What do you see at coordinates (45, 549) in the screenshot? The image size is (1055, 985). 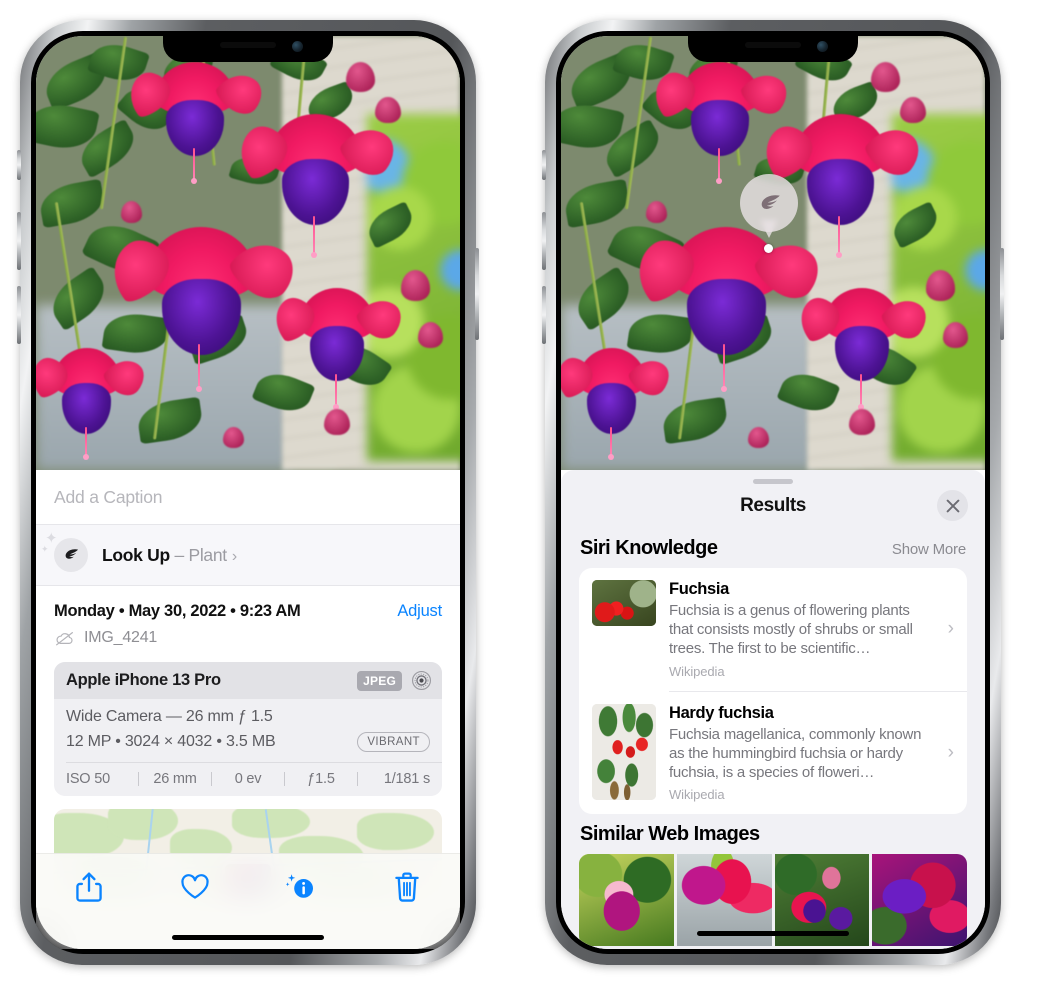 I see `sparkle-small-icon: ✦` at bounding box center [45, 549].